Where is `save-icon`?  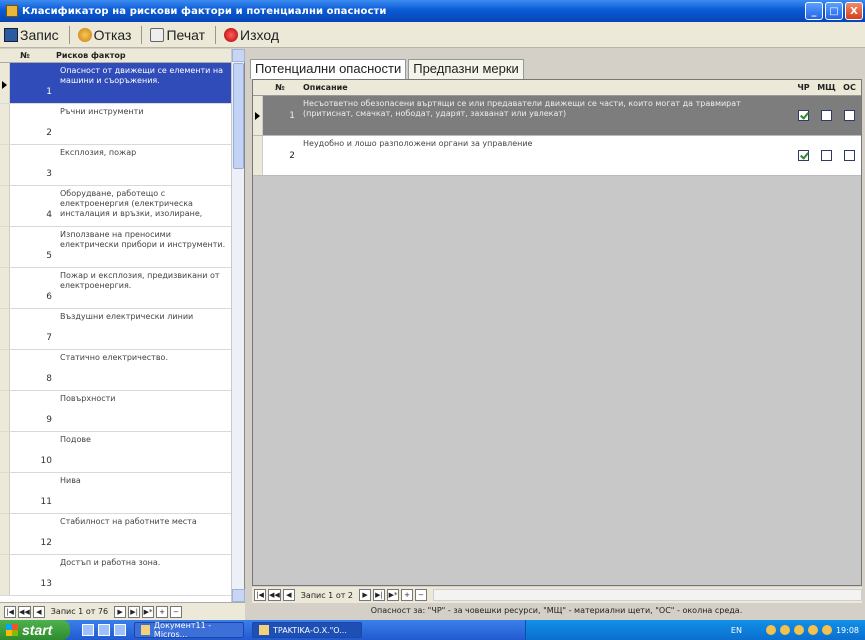 save-icon is located at coordinates (11, 34).